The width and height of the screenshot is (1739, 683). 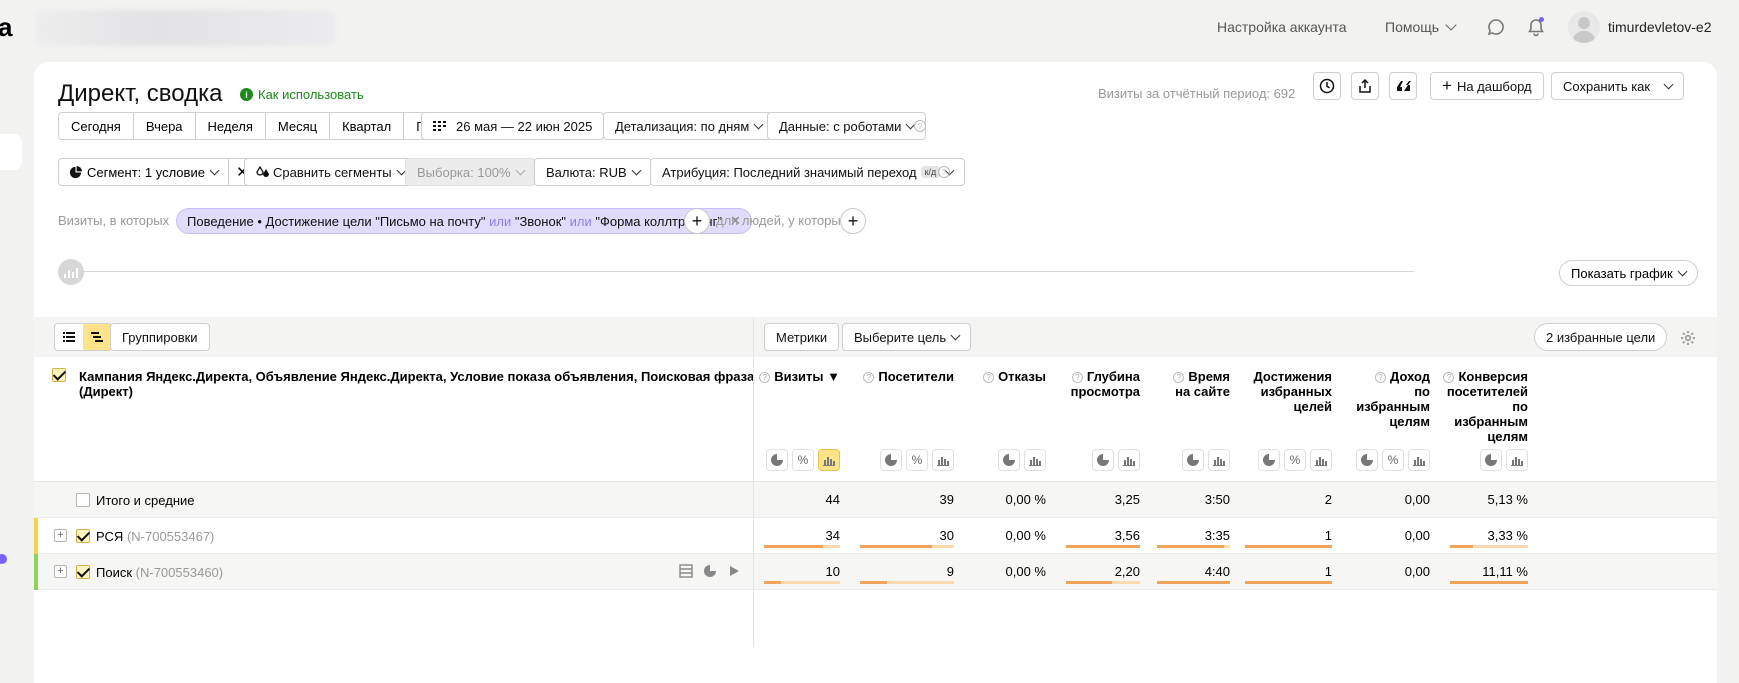 I want to click on favorite-goals-button: 2 избранные цели, so click(x=1601, y=337).